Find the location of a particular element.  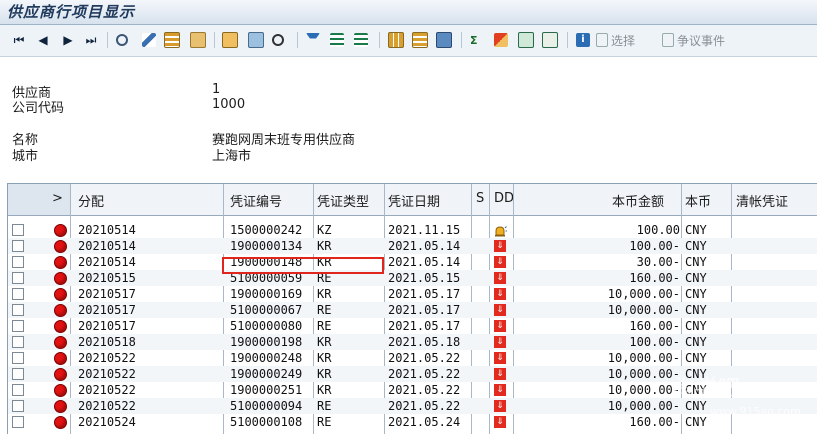

col-document-number: 凭证编号 is located at coordinates (256, 200).